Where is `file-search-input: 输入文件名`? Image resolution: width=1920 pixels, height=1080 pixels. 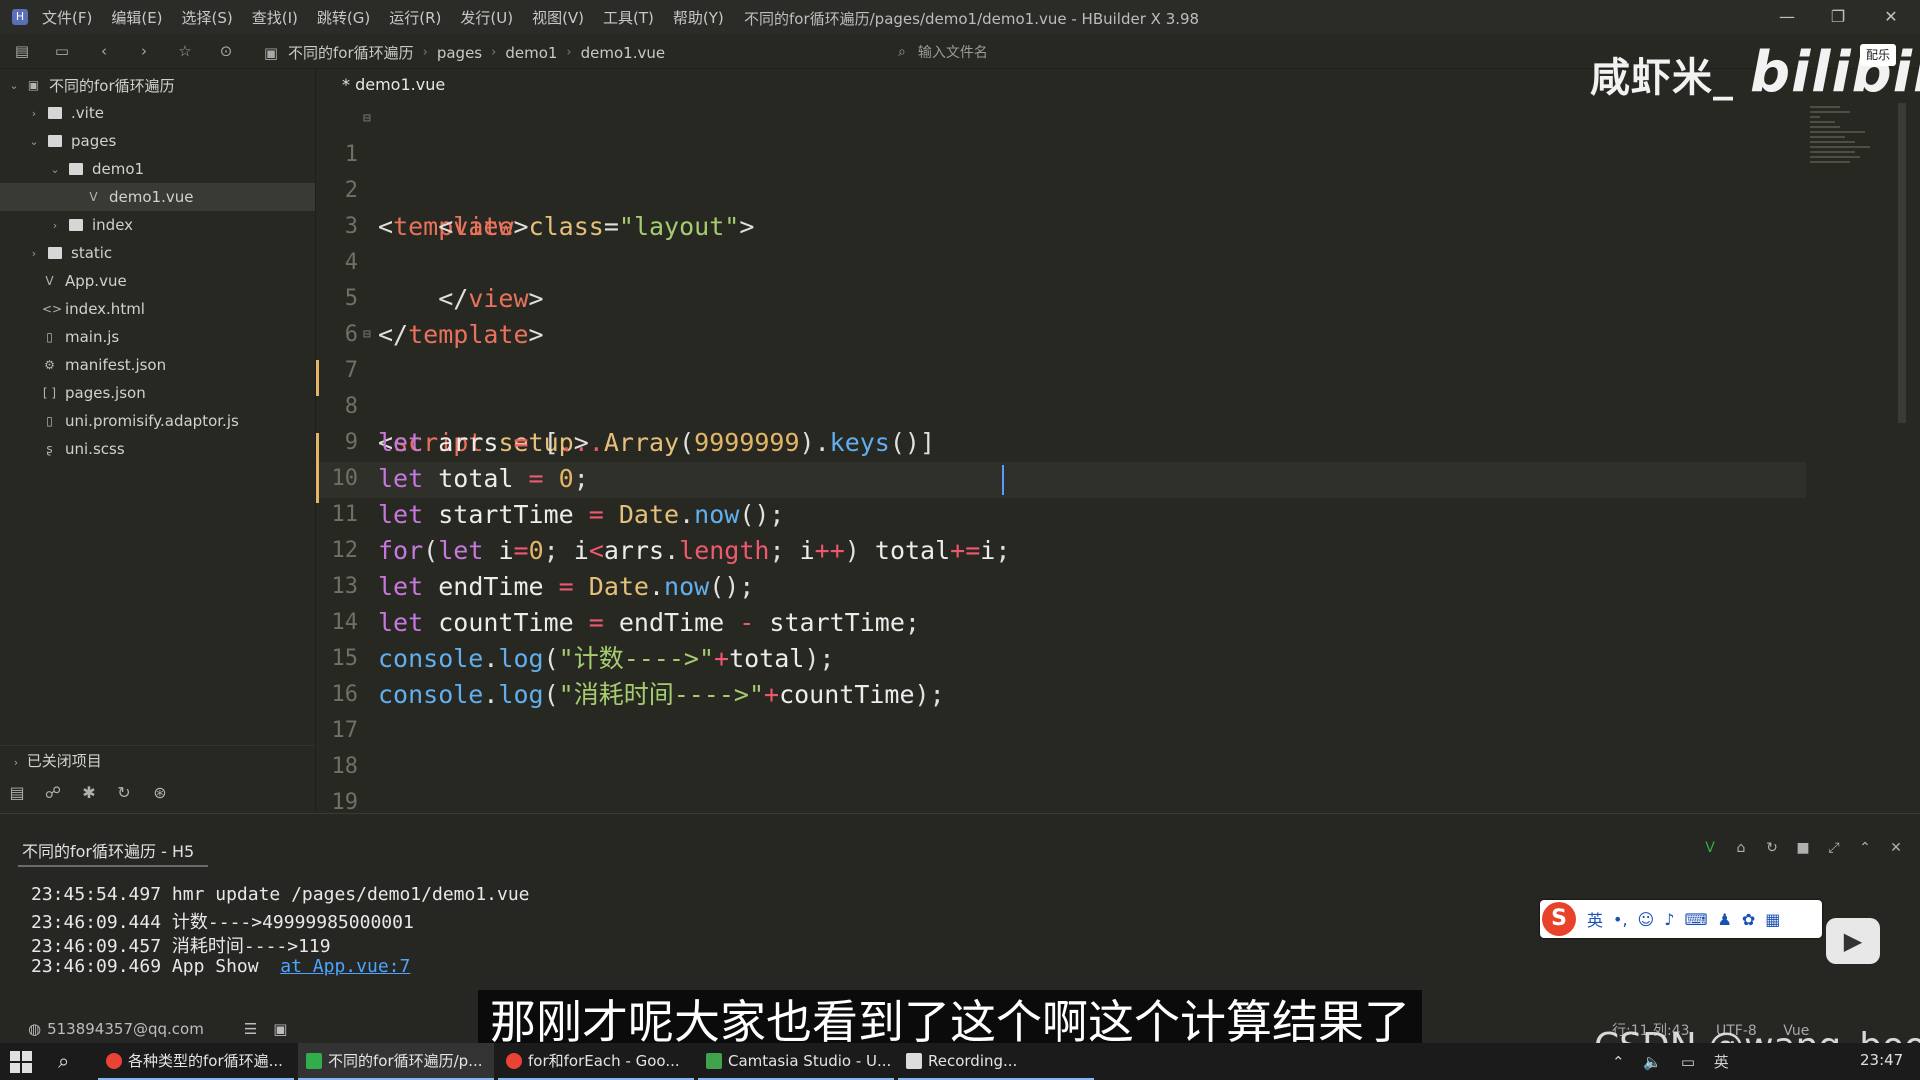 file-search-input: 输入文件名 is located at coordinates (953, 52).